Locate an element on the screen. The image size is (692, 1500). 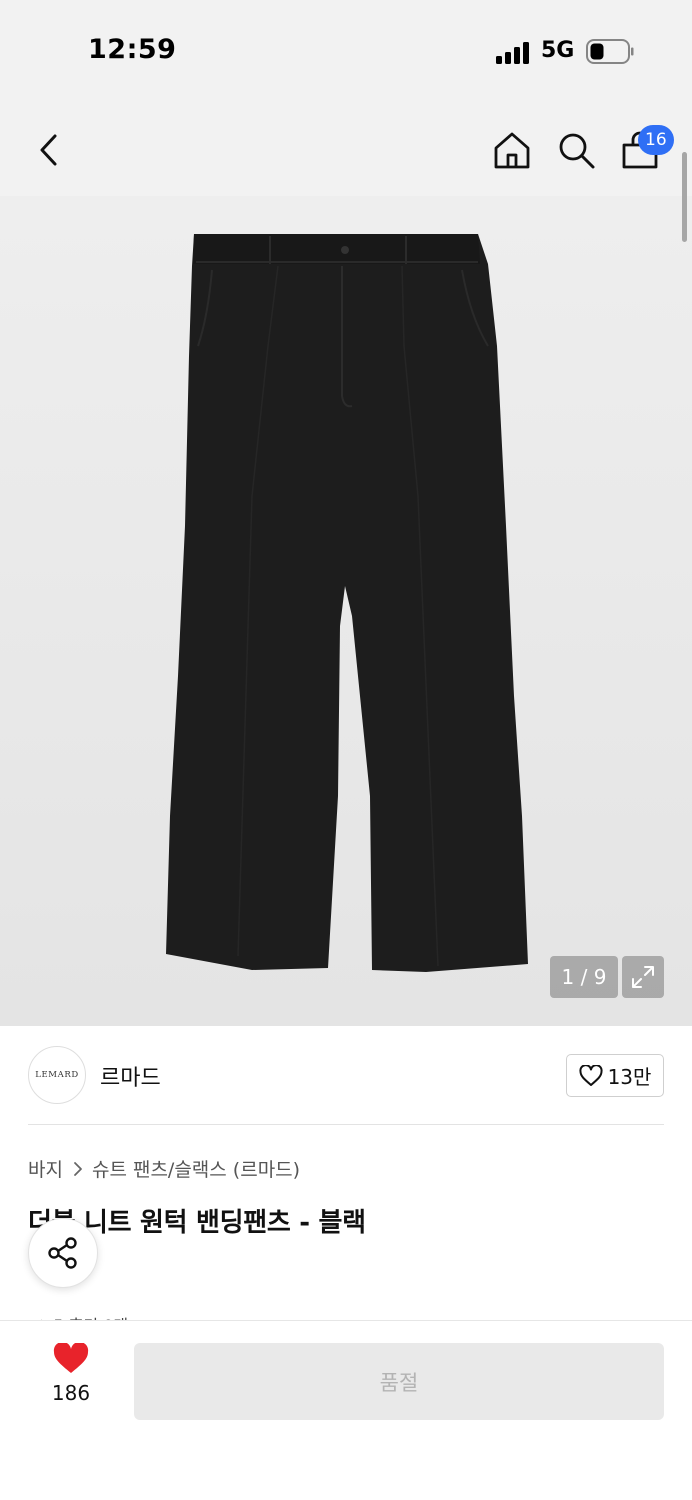
home-icon is located at coordinates (512, 150).